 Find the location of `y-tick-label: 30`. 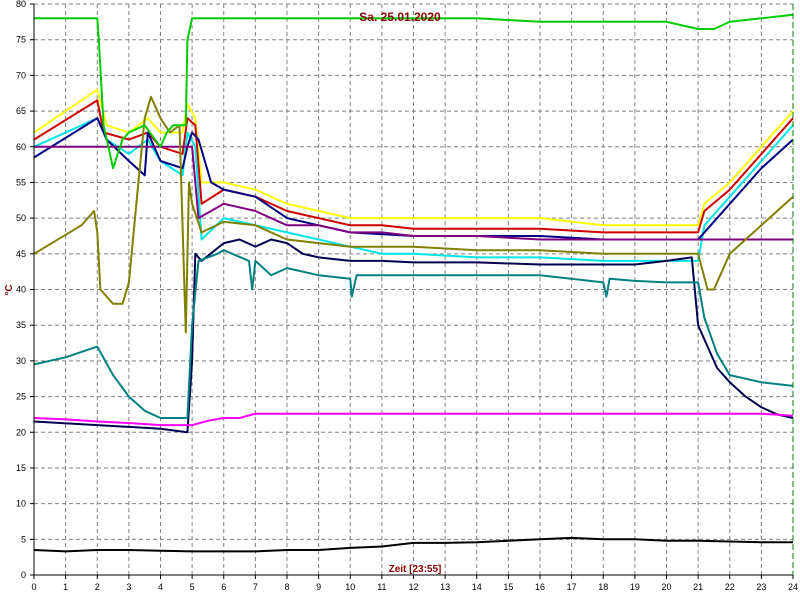

y-tick-label: 30 is located at coordinates (21, 361).